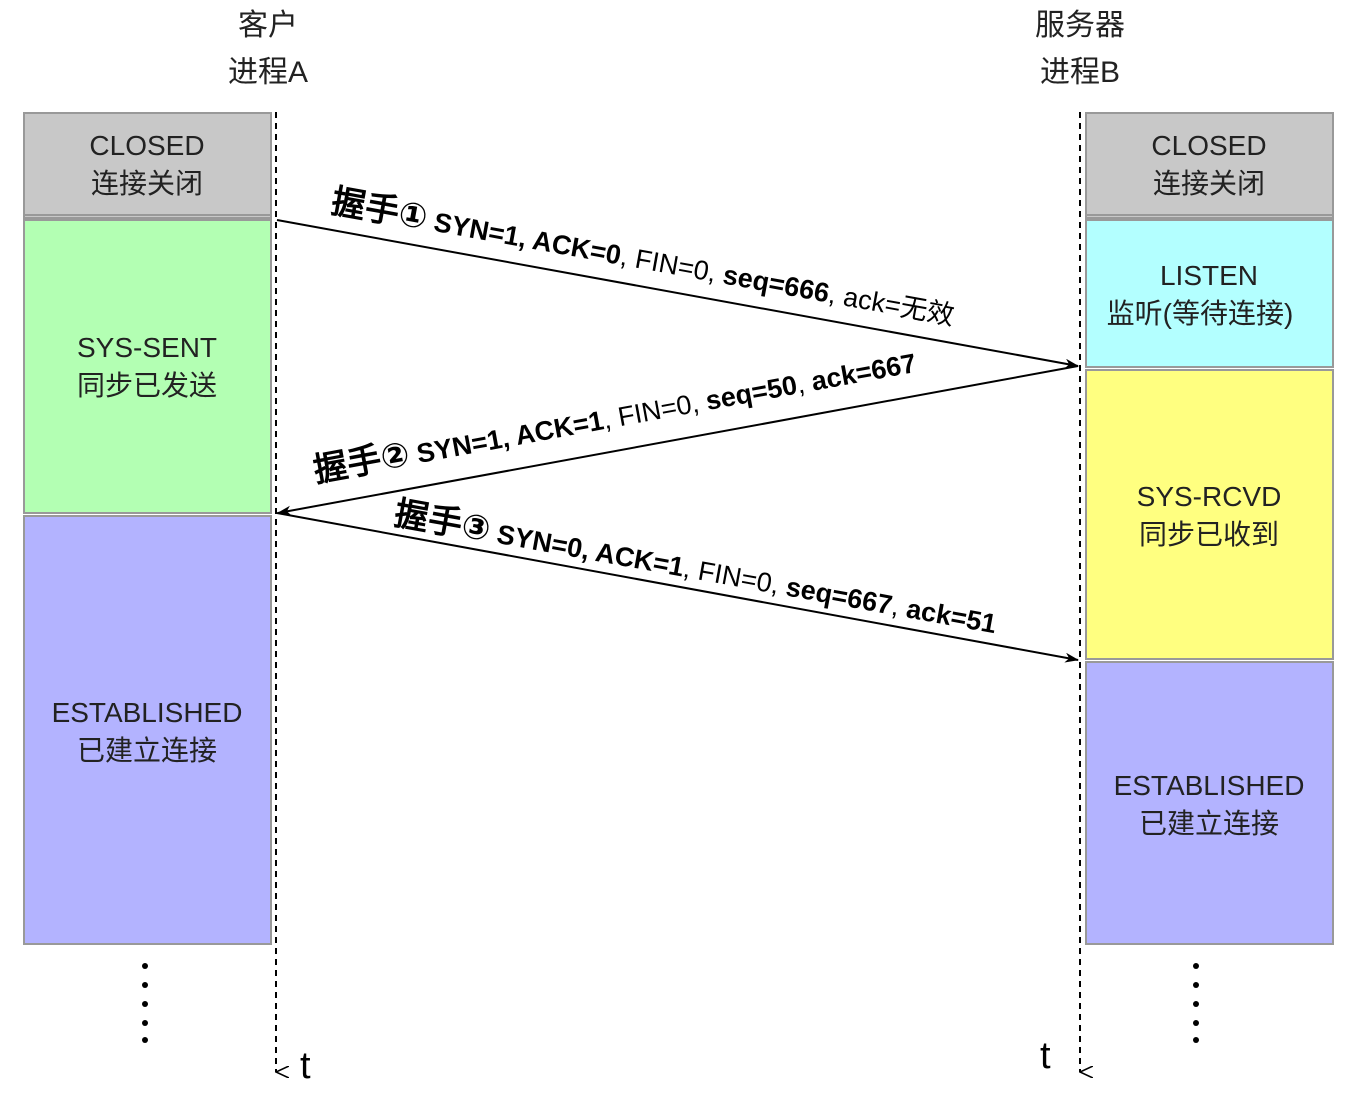 The height and width of the screenshot is (1105, 1365). I want to click on handshake-1-part: SYN=1,, so click(479, 230).